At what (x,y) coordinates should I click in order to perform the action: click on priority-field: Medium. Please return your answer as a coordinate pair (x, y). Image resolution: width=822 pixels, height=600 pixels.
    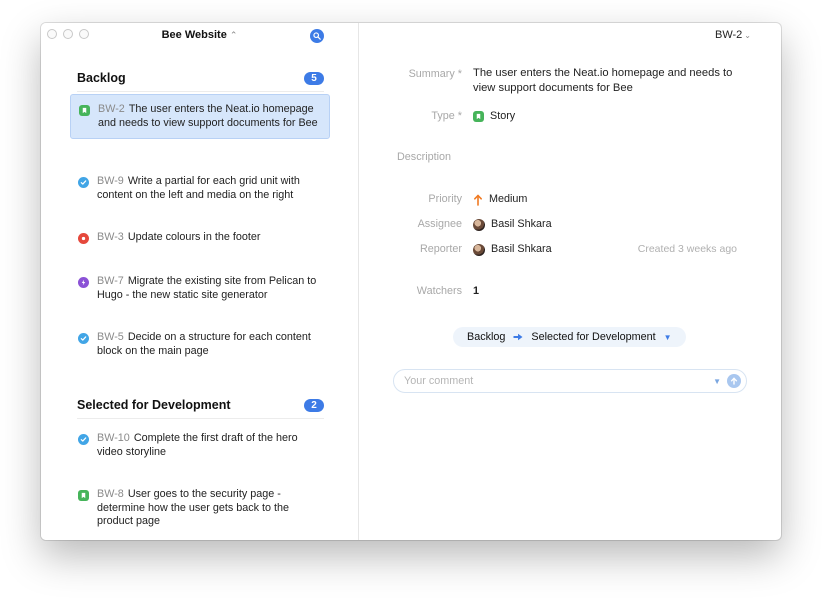
    Looking at the image, I should click on (500, 199).